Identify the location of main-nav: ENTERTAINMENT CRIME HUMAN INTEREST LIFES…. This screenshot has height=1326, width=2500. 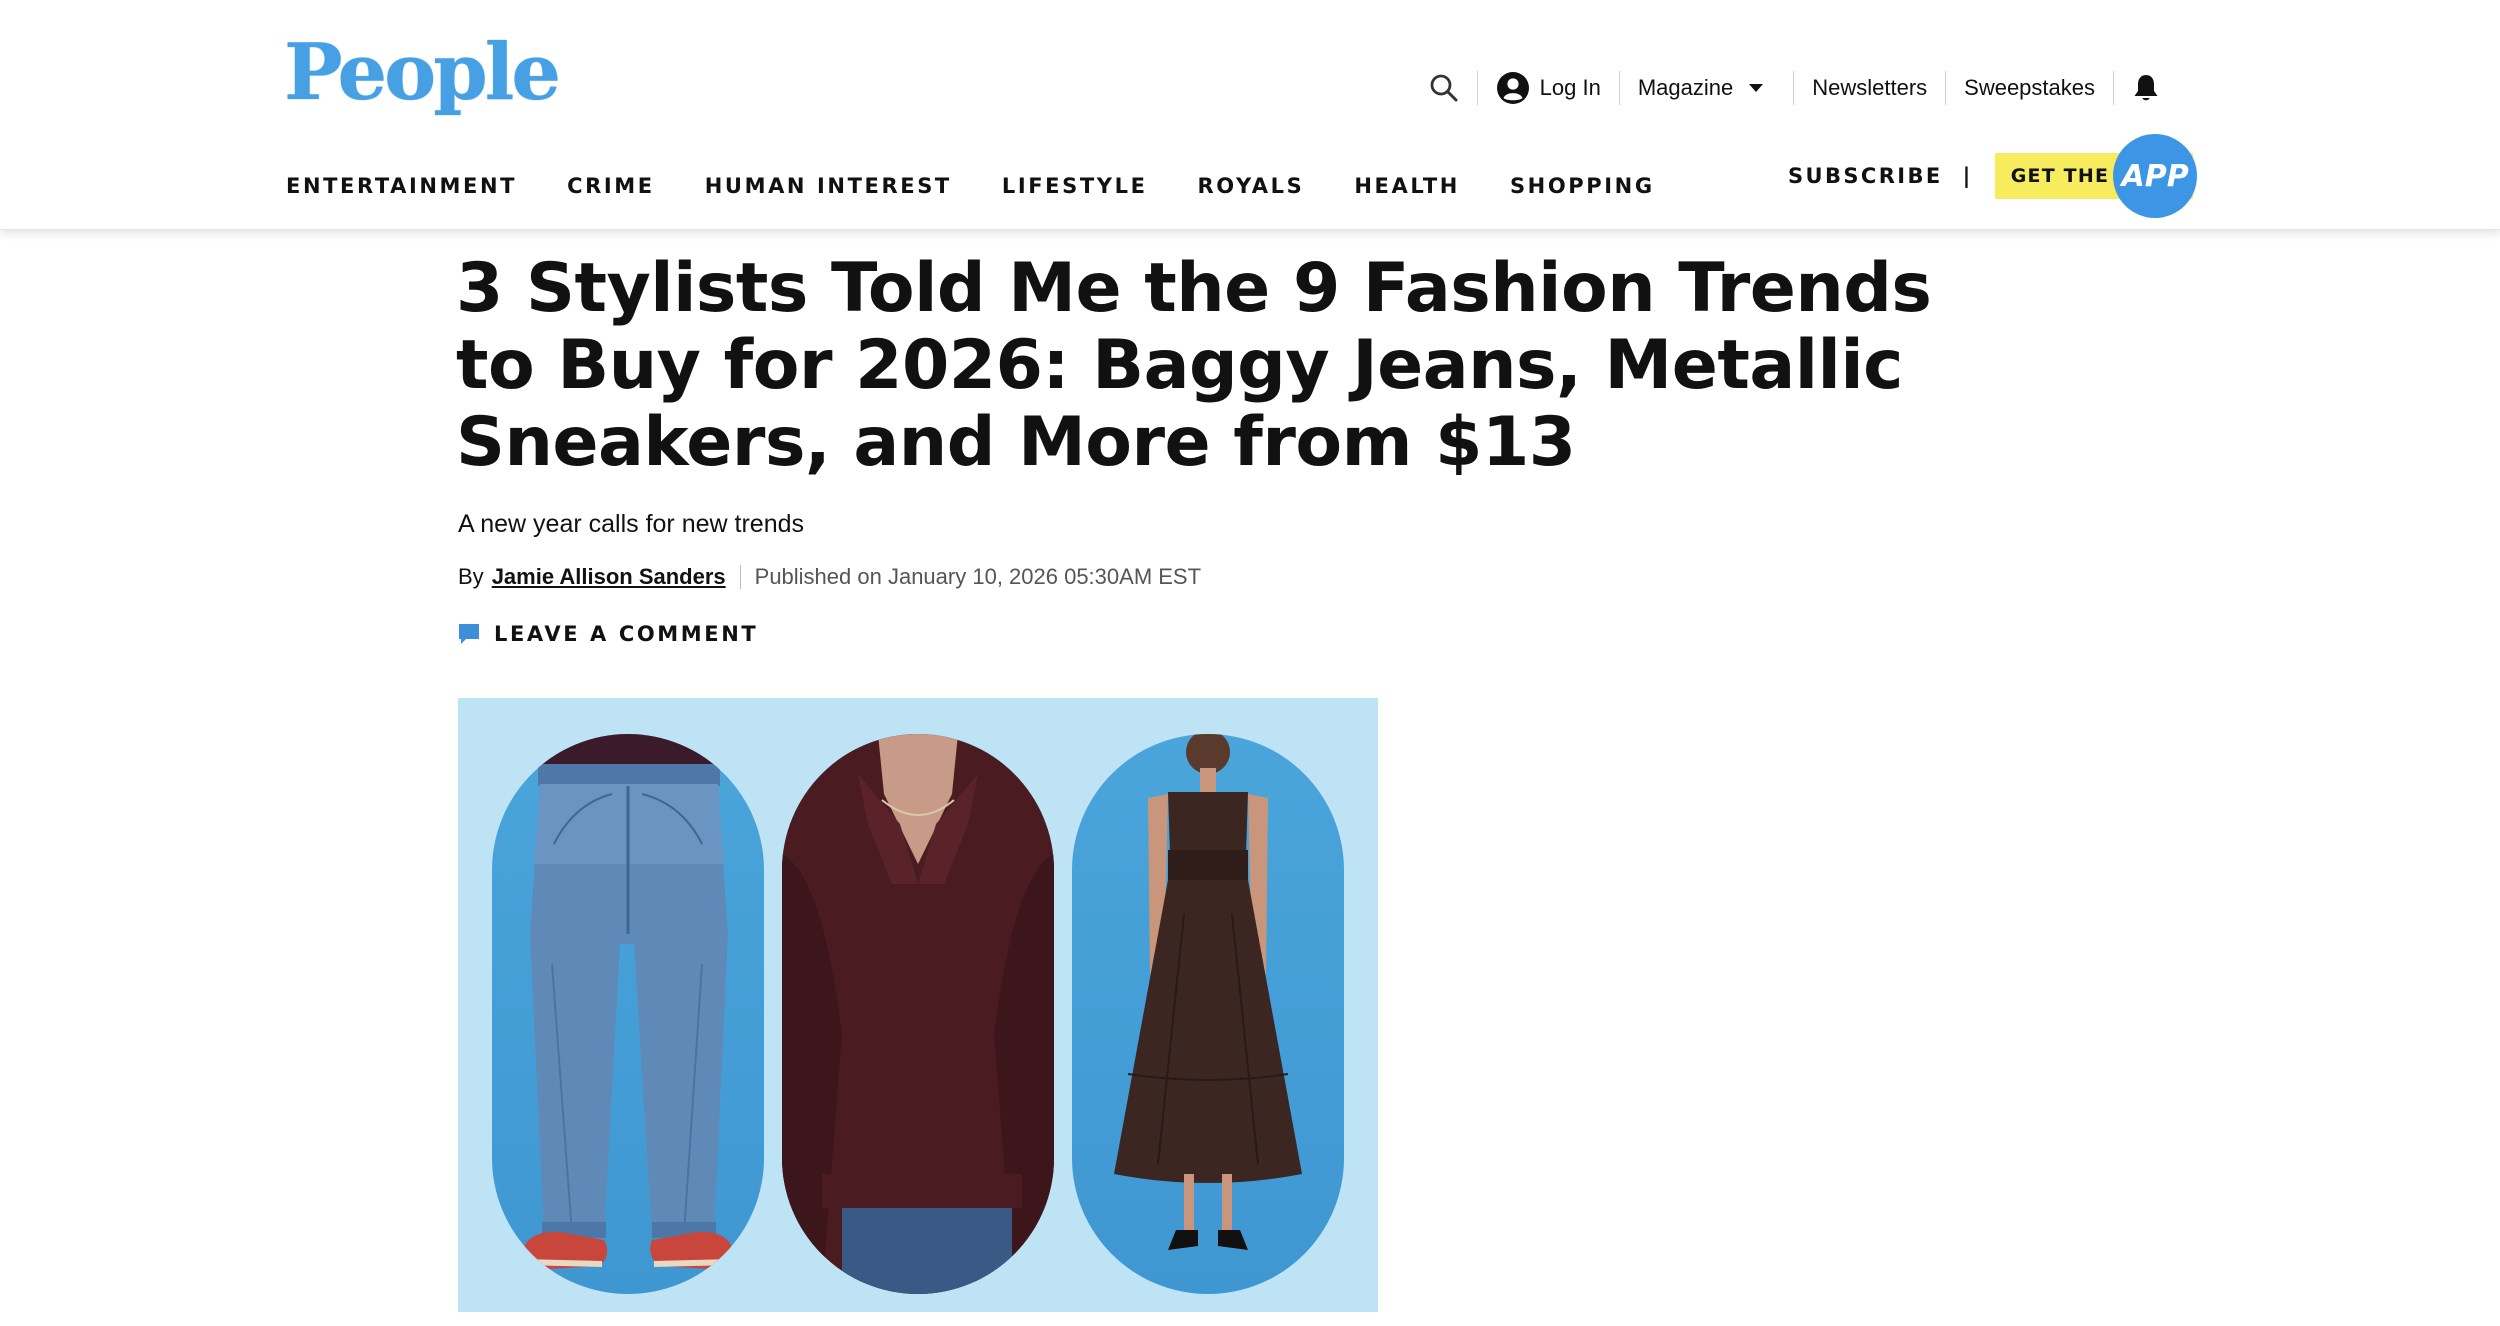
(970, 186).